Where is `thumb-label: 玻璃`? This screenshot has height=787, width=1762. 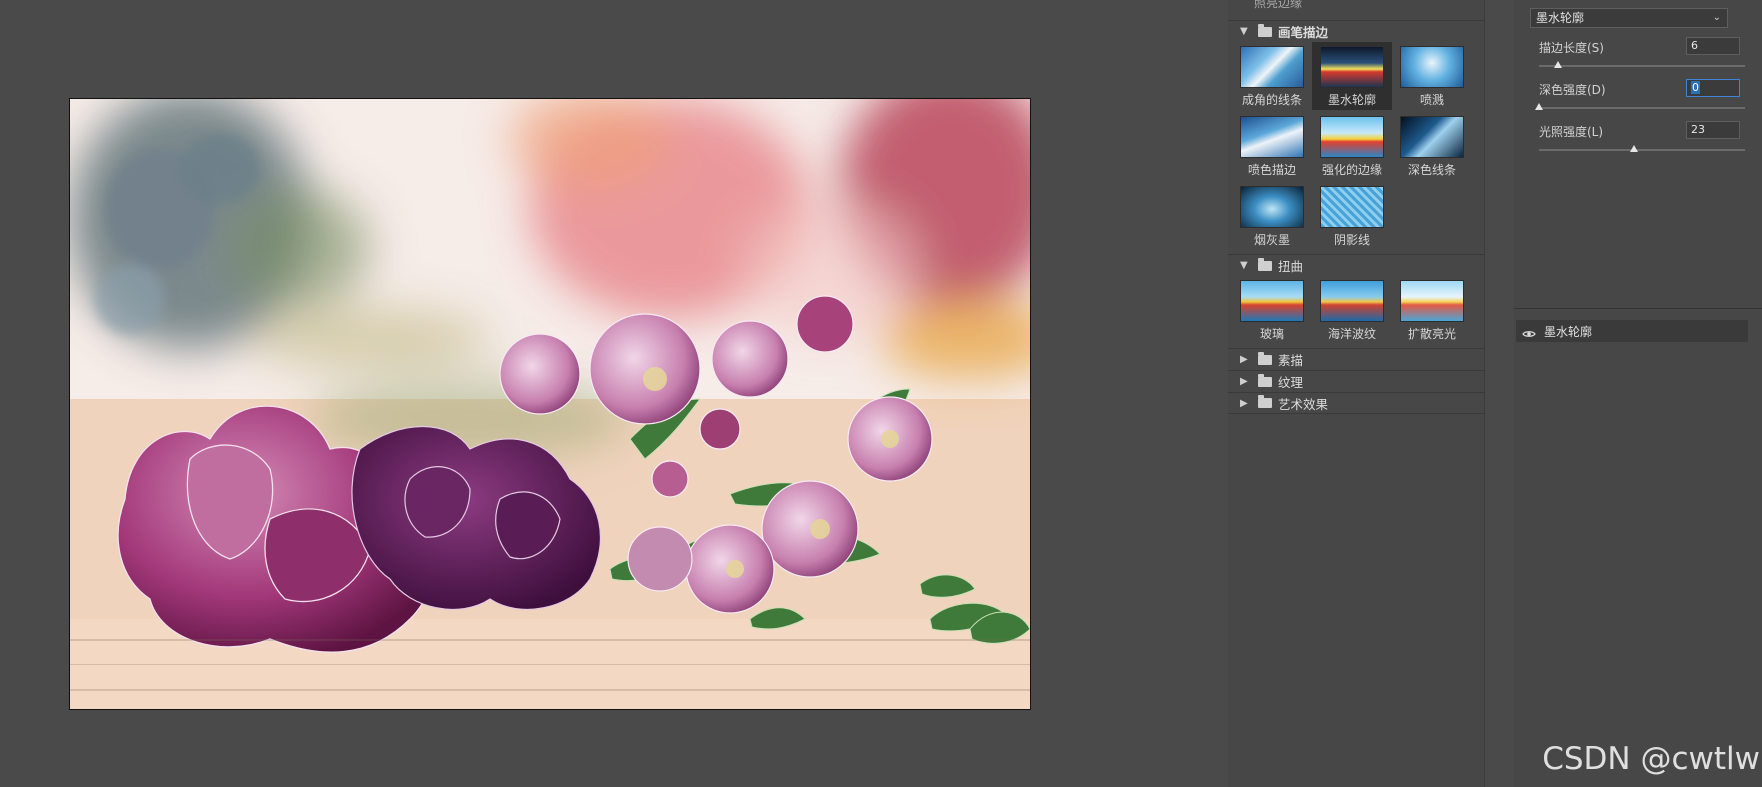
thumb-label: 玻璃 is located at coordinates (1271, 334).